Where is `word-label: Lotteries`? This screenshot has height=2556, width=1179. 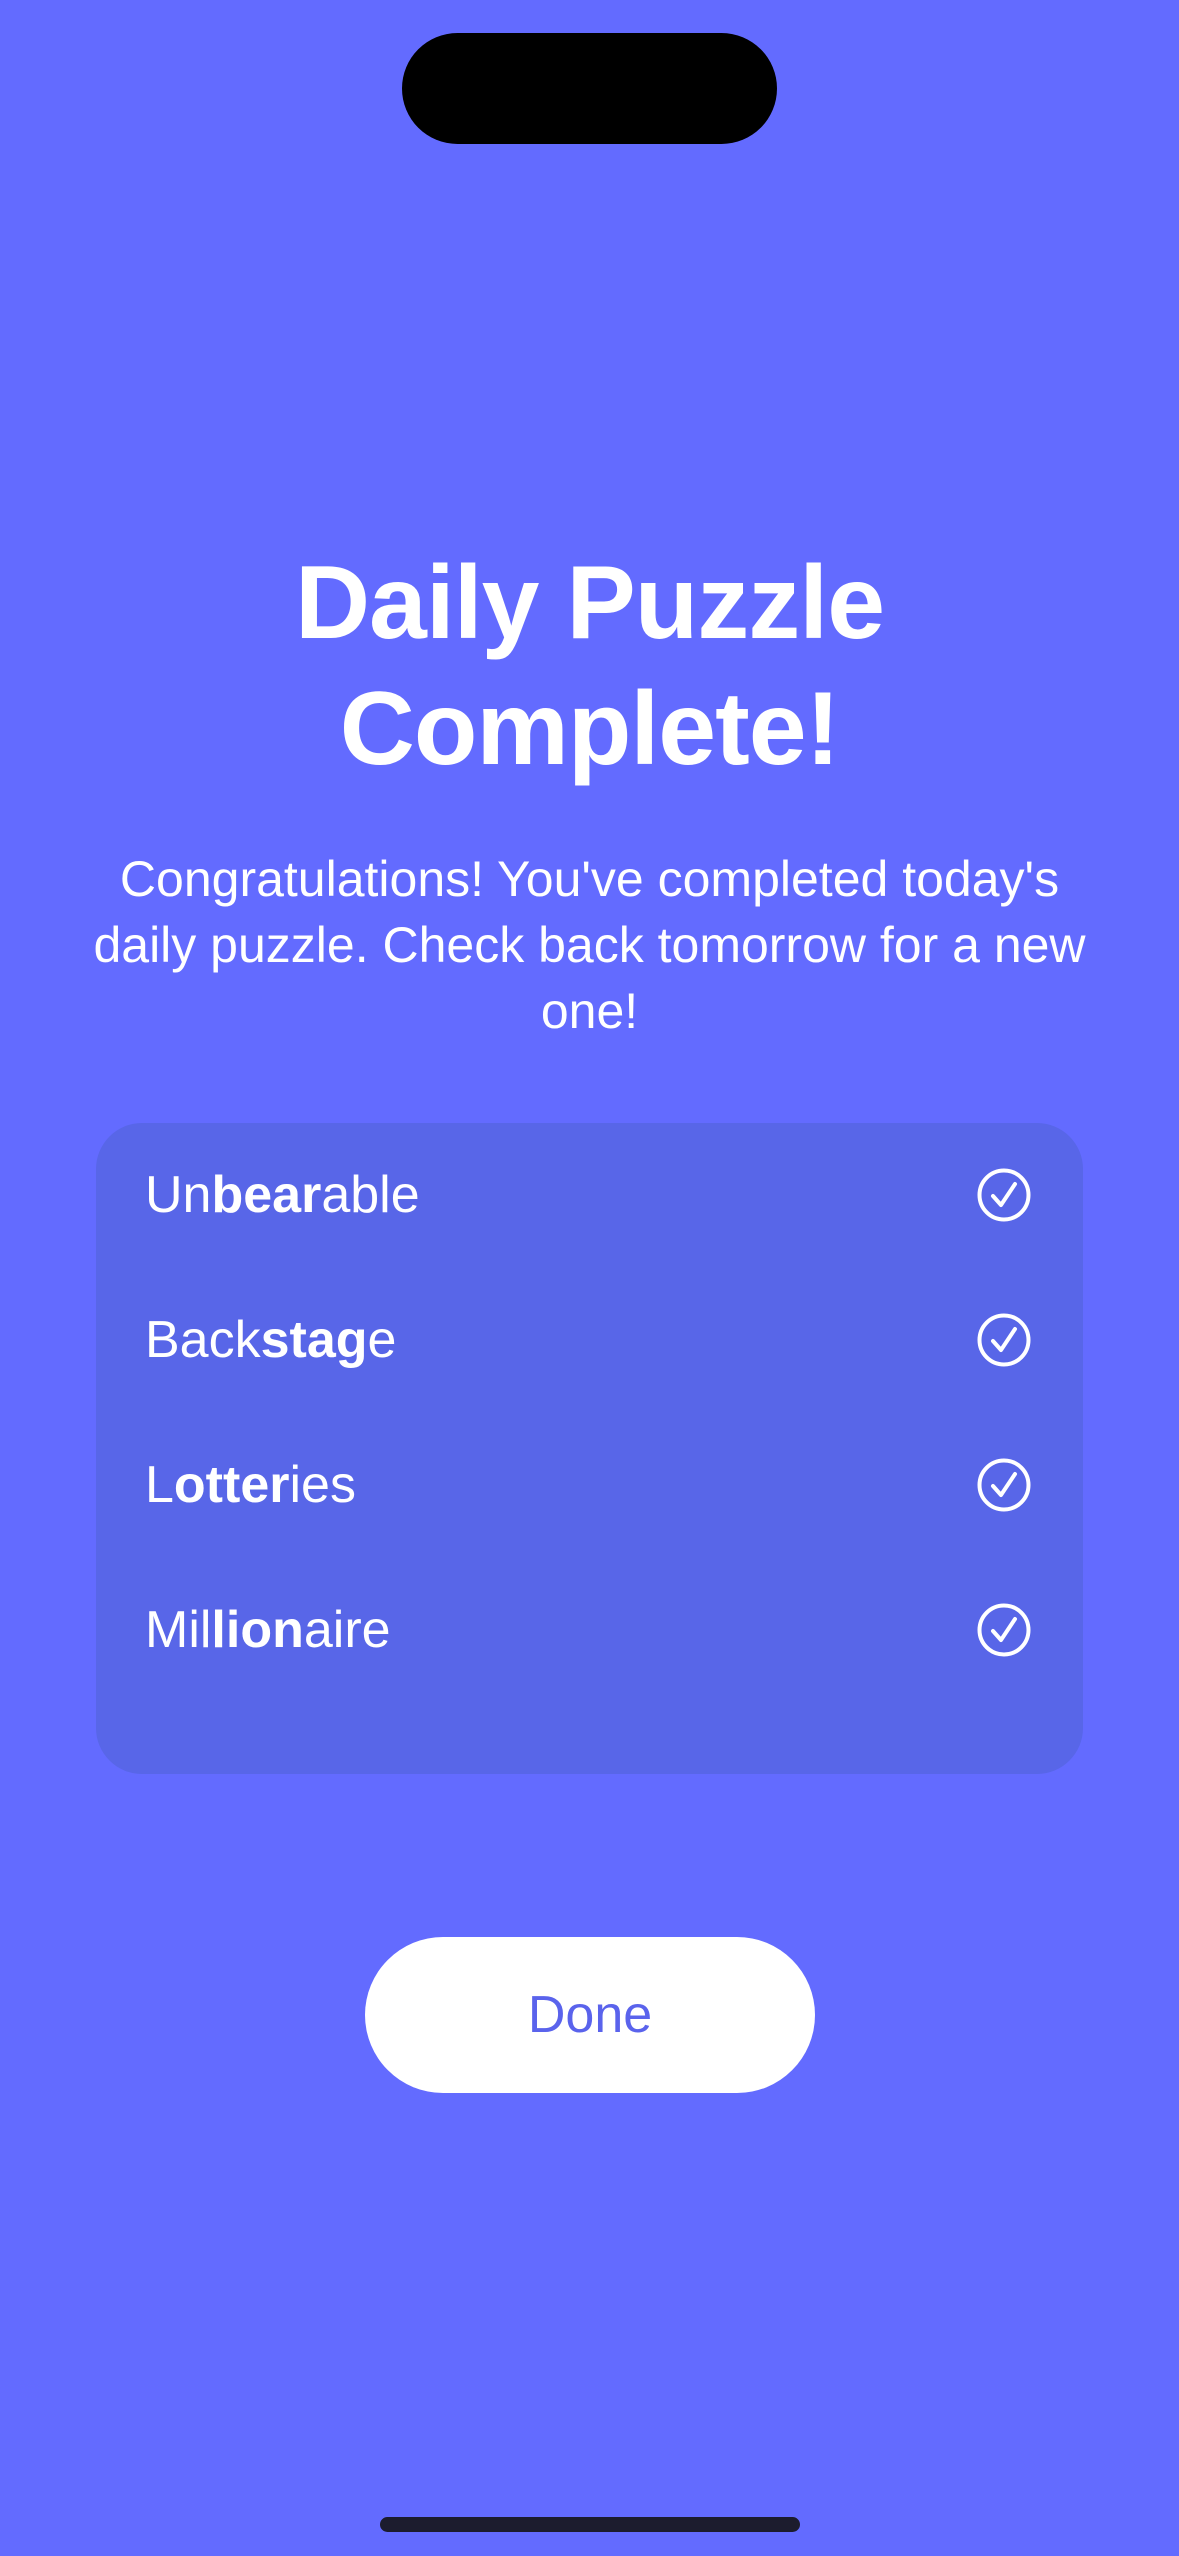 word-label: Lotteries is located at coordinates (250, 1485).